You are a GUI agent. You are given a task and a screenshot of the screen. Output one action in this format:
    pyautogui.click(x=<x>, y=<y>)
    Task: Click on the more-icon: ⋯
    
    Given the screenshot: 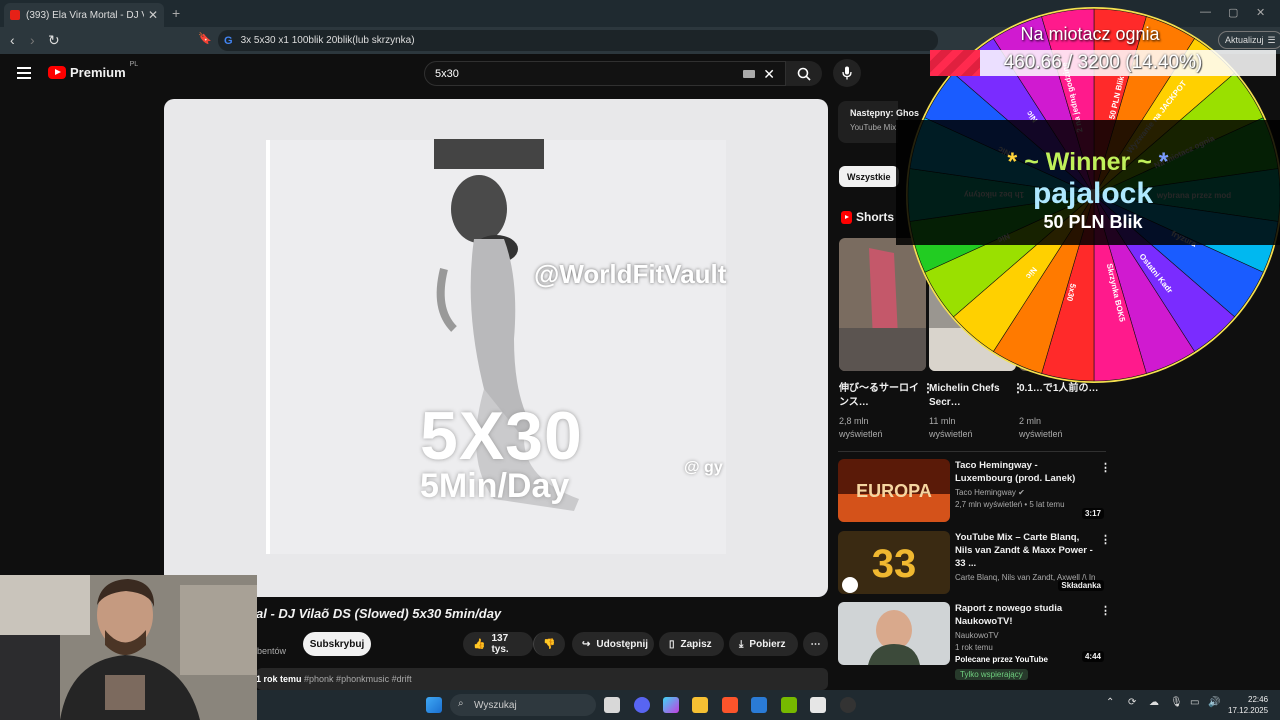 What is the action you would take?
    pyautogui.click(x=815, y=644)
    